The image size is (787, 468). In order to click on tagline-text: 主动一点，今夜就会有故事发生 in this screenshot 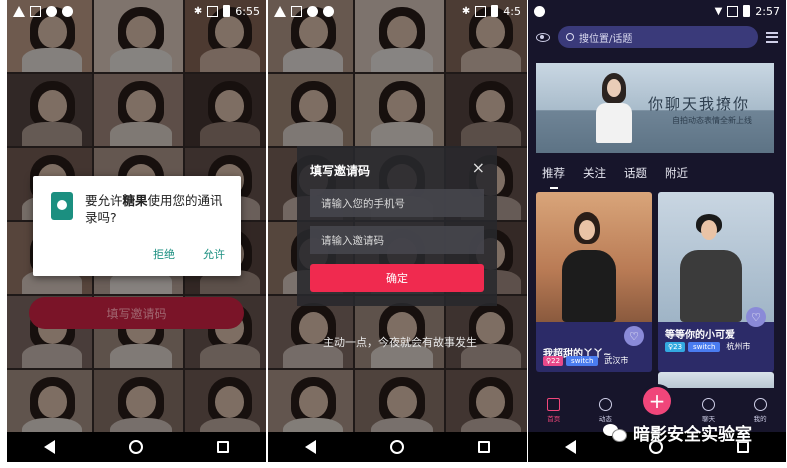, I will do `click(400, 342)`.